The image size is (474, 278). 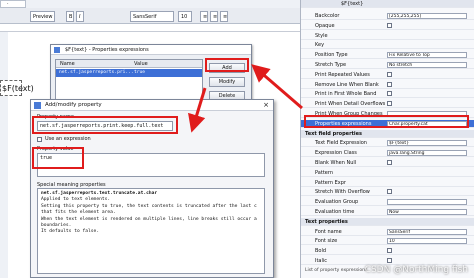 I want to click on annotation-arrows, so click(x=245, y=98).